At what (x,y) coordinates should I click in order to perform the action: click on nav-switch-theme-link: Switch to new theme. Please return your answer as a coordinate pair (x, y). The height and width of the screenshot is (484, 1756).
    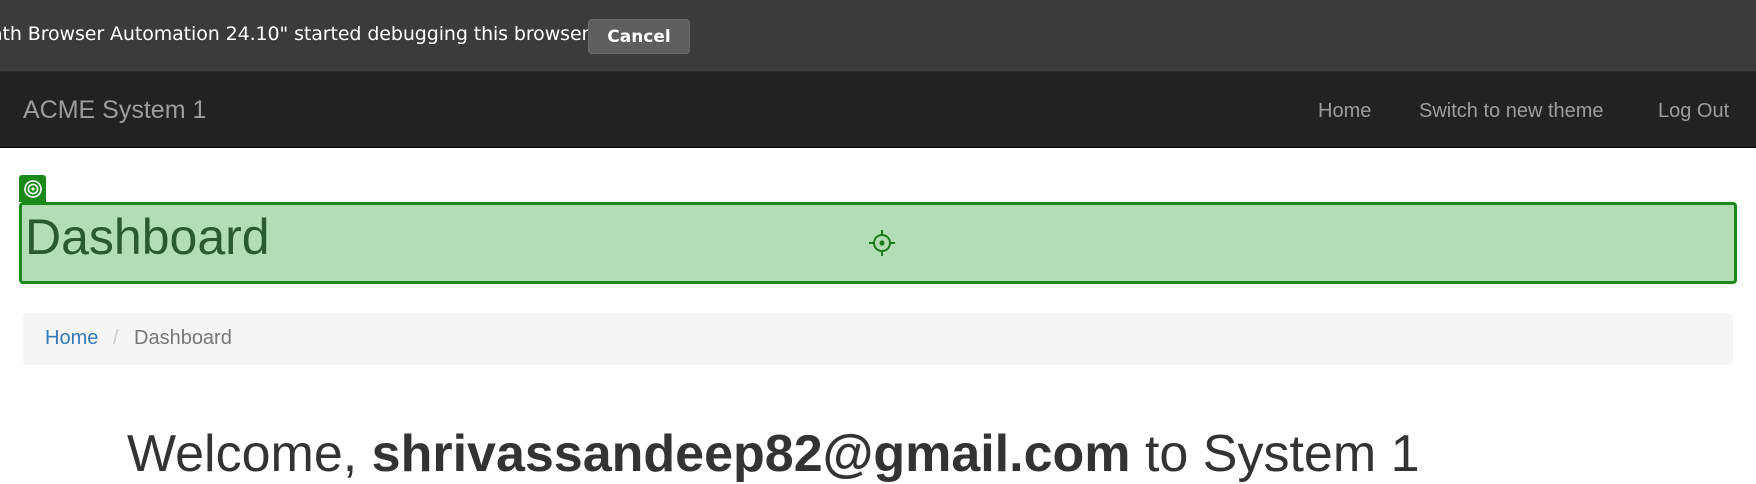
    Looking at the image, I should click on (1511, 111).